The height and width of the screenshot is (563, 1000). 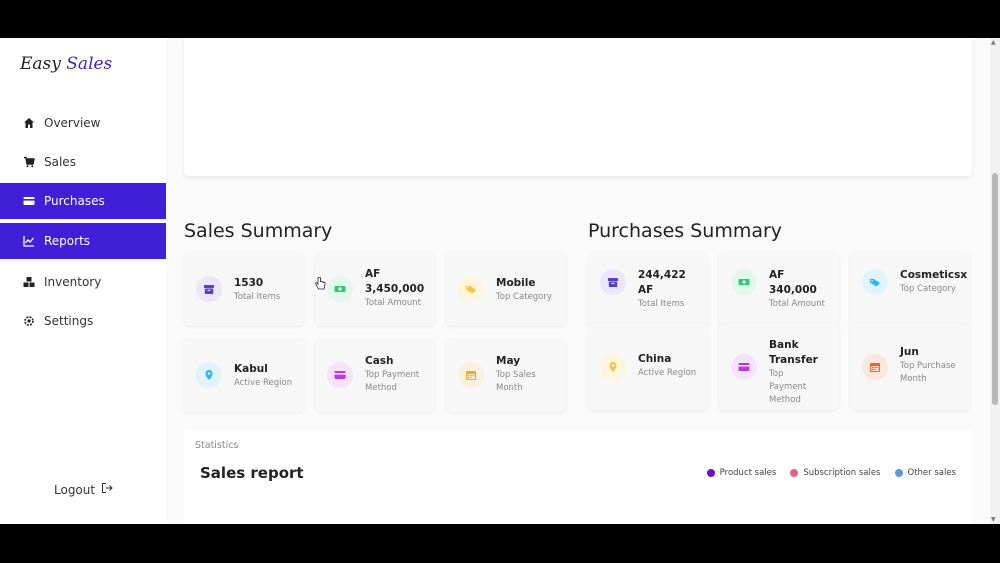 What do you see at coordinates (993, 519) in the screenshot?
I see `scroll-down-icon: ▼` at bounding box center [993, 519].